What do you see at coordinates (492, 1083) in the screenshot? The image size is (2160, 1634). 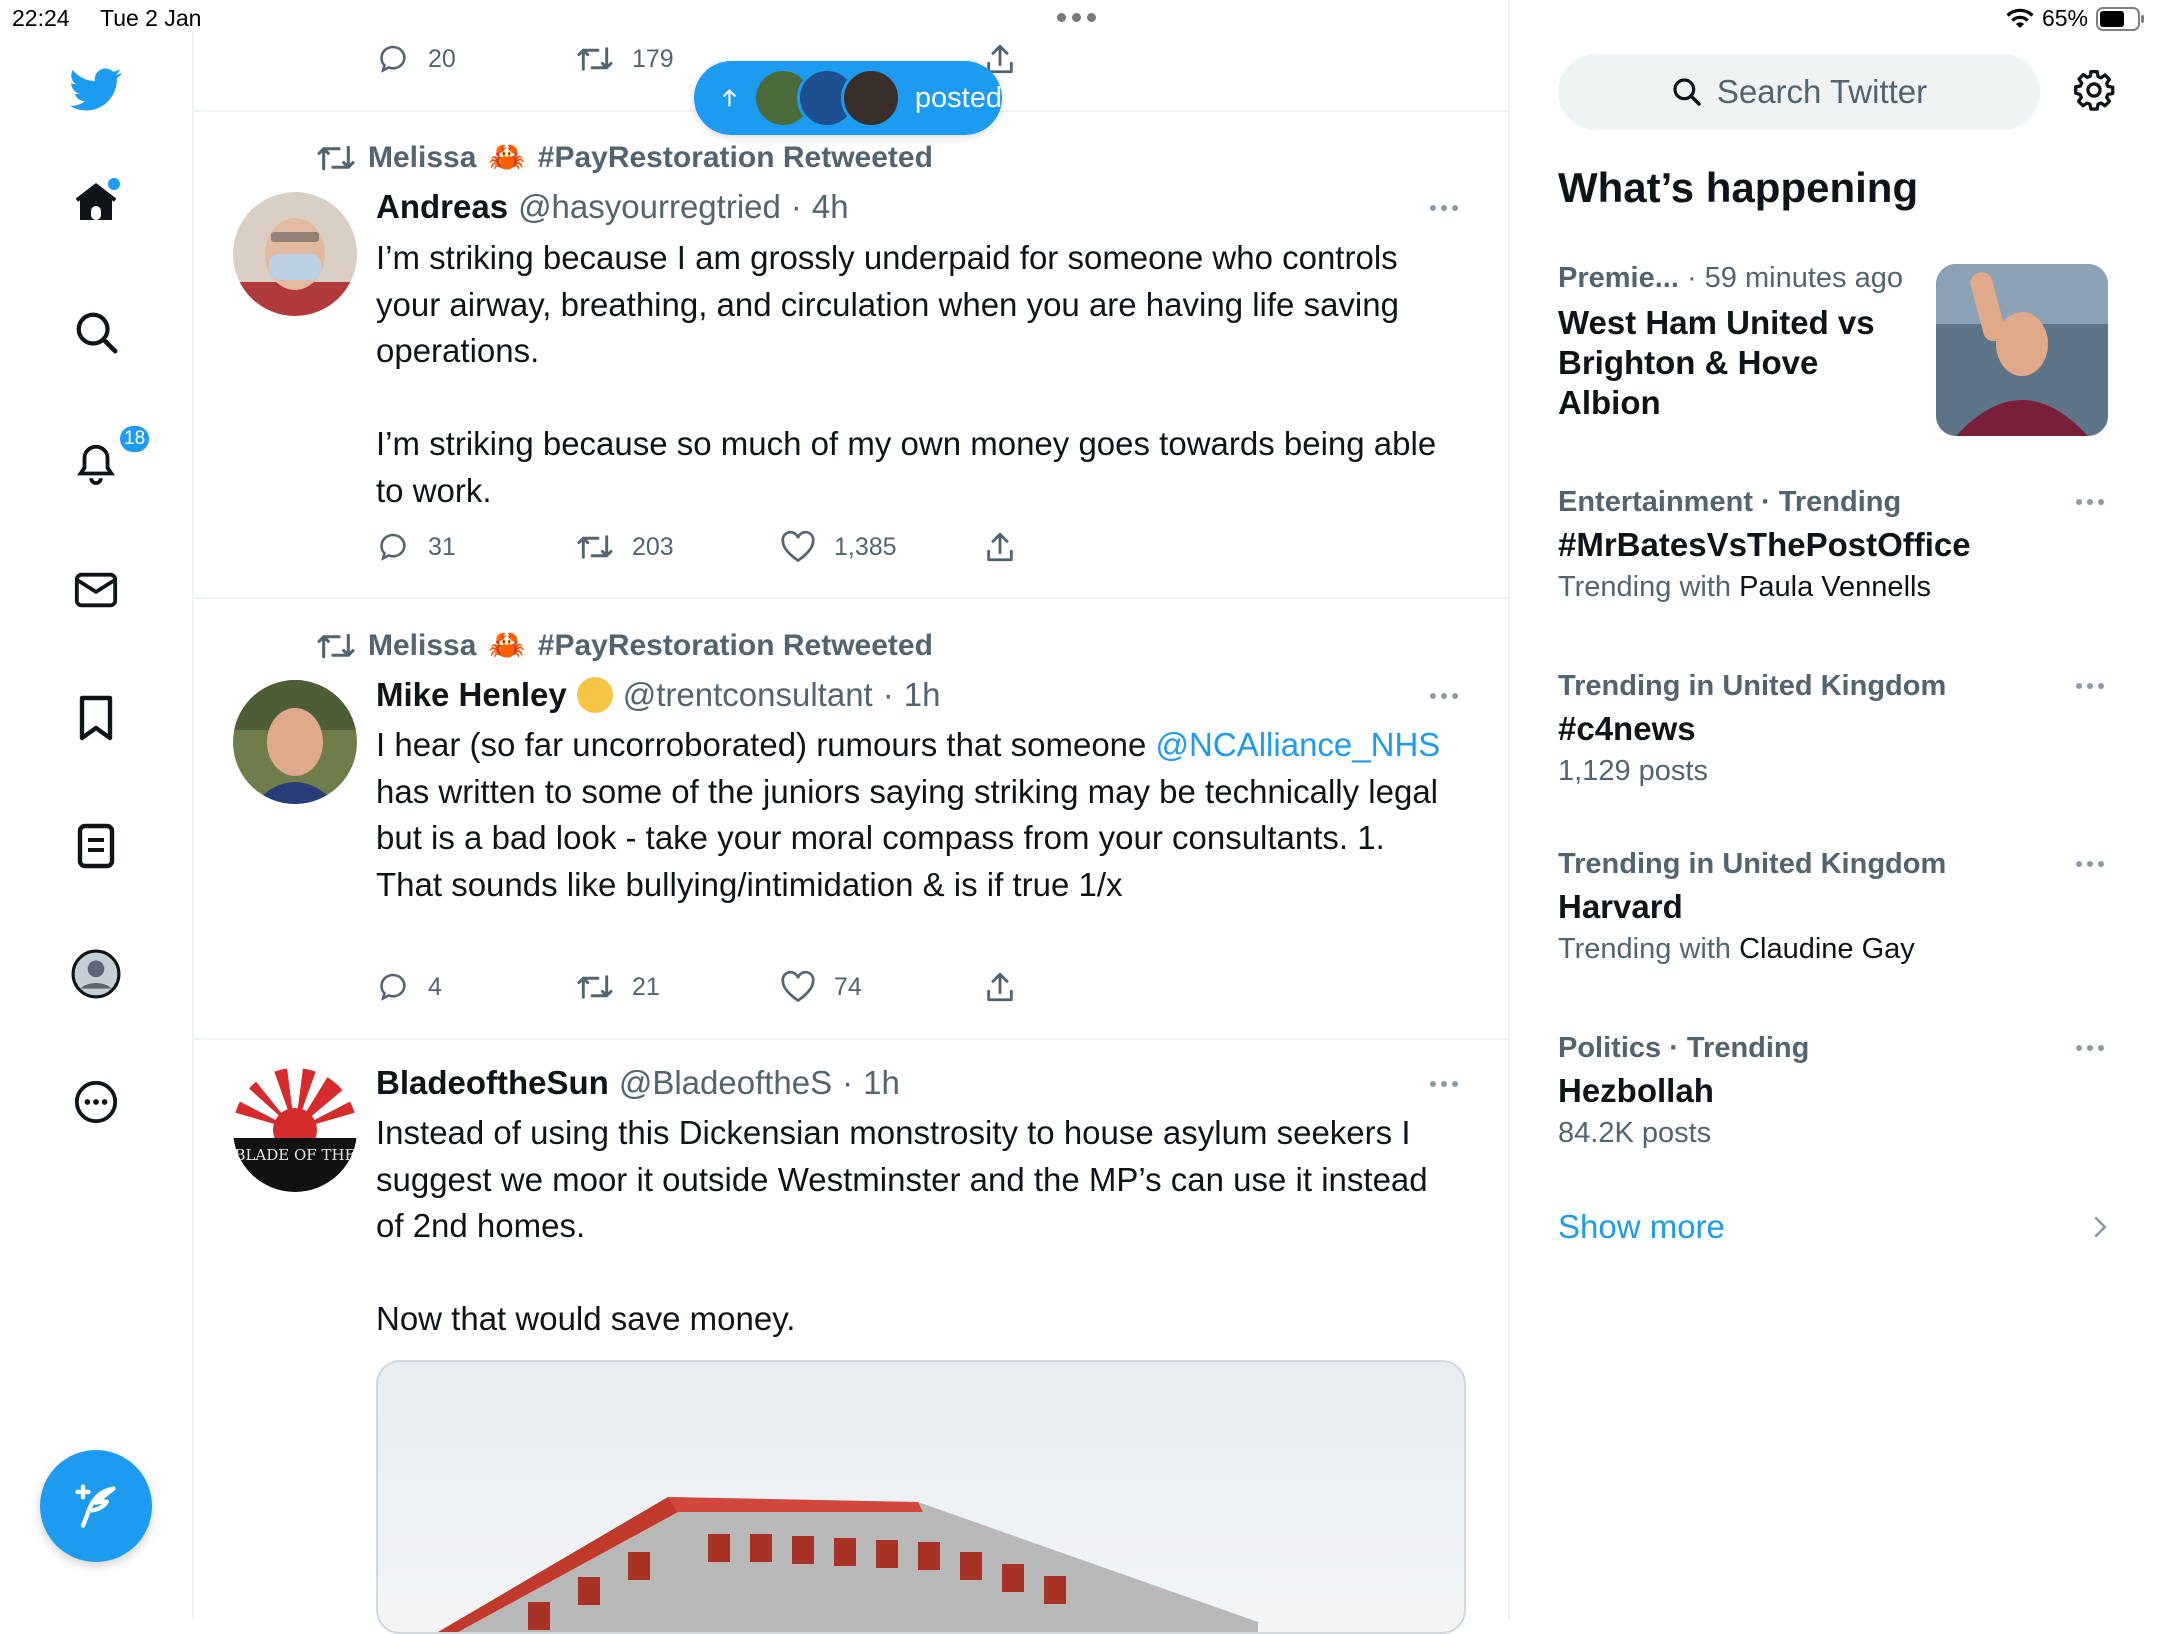 I see `display-name: BladeoftheSun` at bounding box center [492, 1083].